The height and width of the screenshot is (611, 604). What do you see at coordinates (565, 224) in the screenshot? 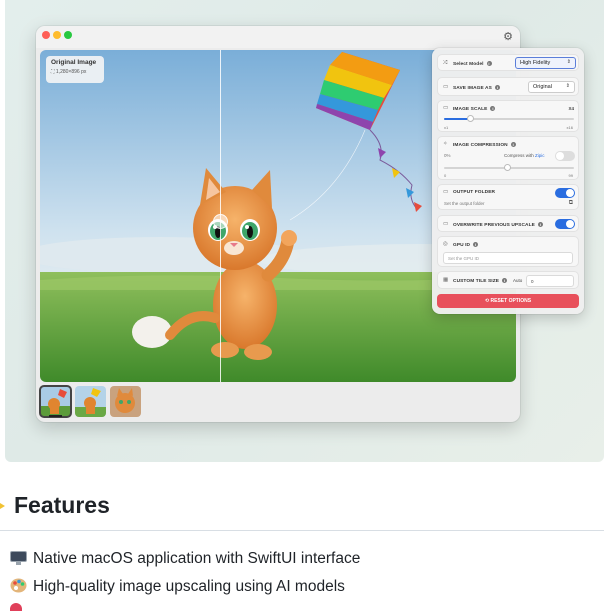
I see `overwrite-toggle` at bounding box center [565, 224].